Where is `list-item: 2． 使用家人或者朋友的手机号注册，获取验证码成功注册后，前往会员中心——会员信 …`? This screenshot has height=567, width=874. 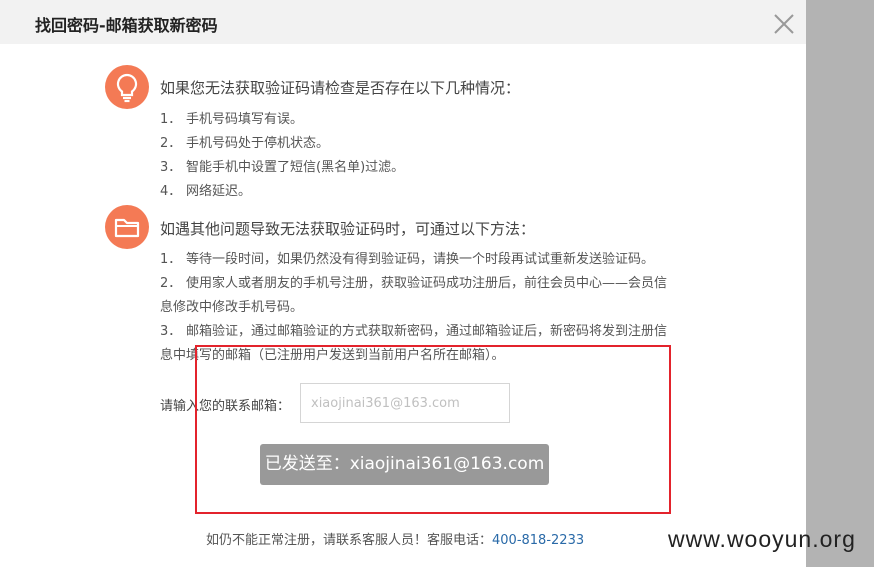
list-item: 2． 使用家人或者朋友的手机号注册，获取验证码成功注册后，前往会员中心——会员信 … is located at coordinates (440, 296).